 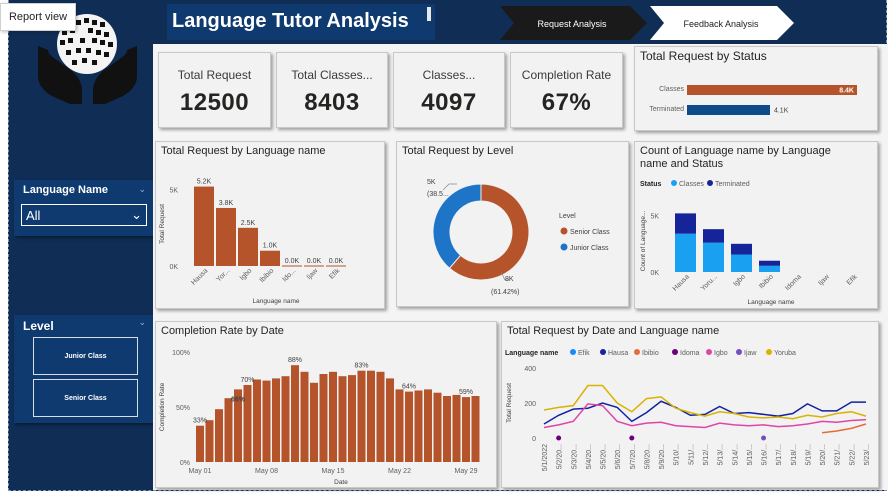 I want to click on level-data-label: 8K, so click(x=509, y=279).